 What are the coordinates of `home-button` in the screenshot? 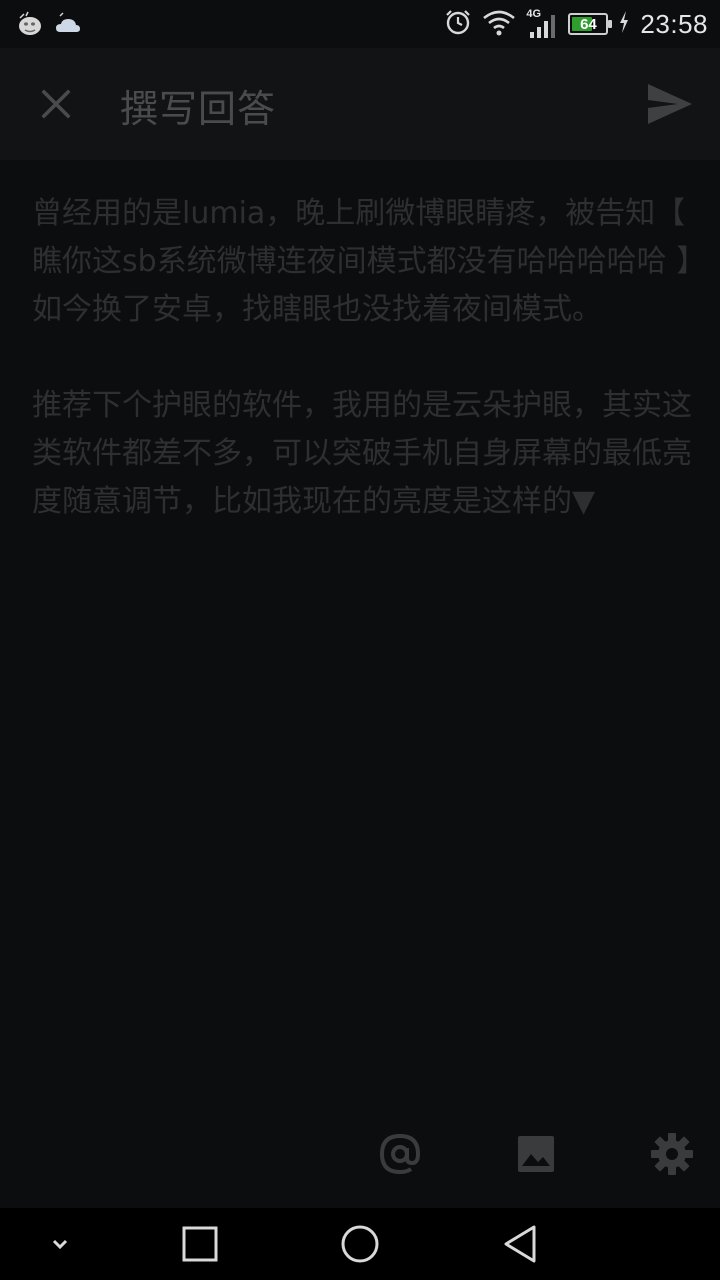 It's located at (360, 1244).